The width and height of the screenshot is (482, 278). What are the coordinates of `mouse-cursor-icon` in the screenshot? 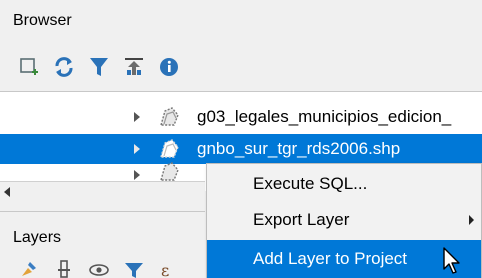 It's located at (451, 260).